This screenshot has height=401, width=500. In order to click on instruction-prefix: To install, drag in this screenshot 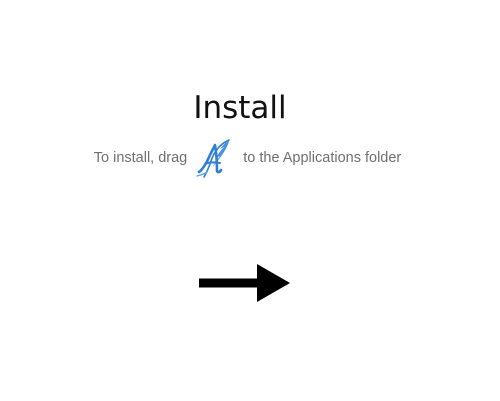, I will do `click(140, 158)`.